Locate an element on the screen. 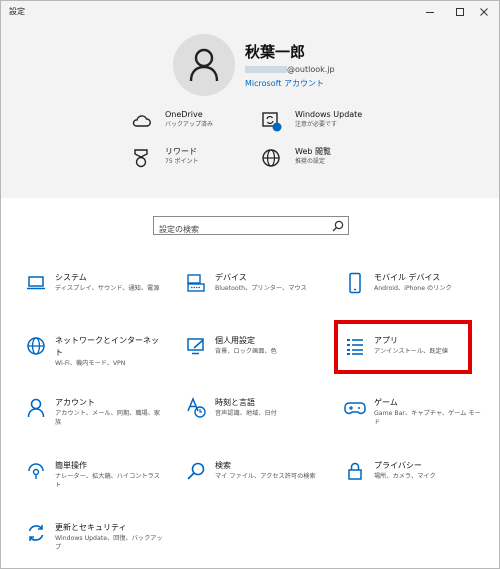 The width and height of the screenshot is (500, 569). category-personalization: 個人用設定 背景、ロック画面、色 is located at coordinates (260, 346).